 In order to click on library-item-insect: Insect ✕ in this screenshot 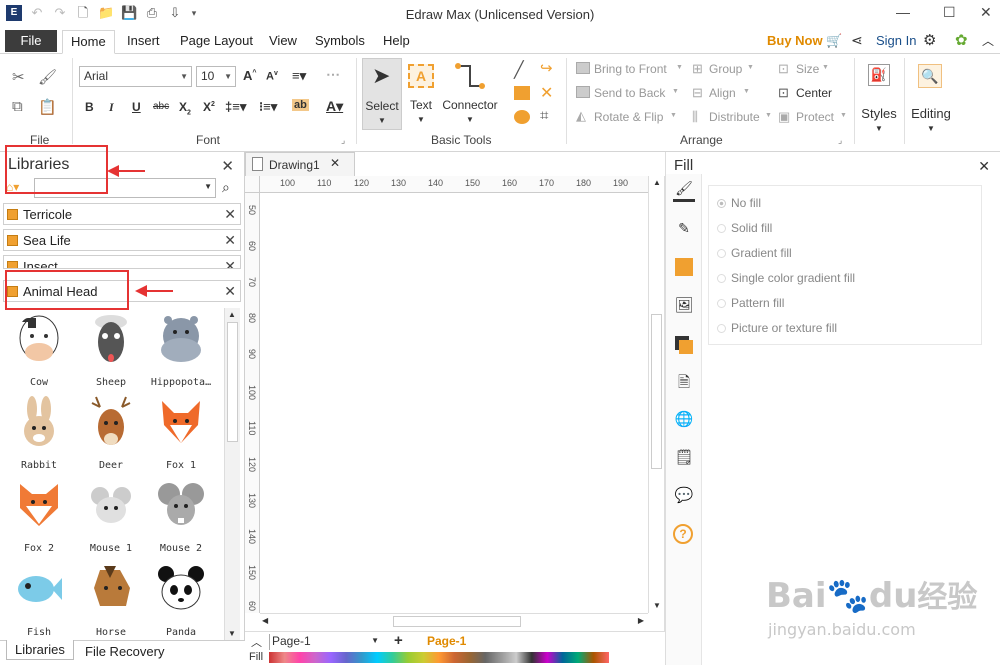, I will do `click(122, 262)`.